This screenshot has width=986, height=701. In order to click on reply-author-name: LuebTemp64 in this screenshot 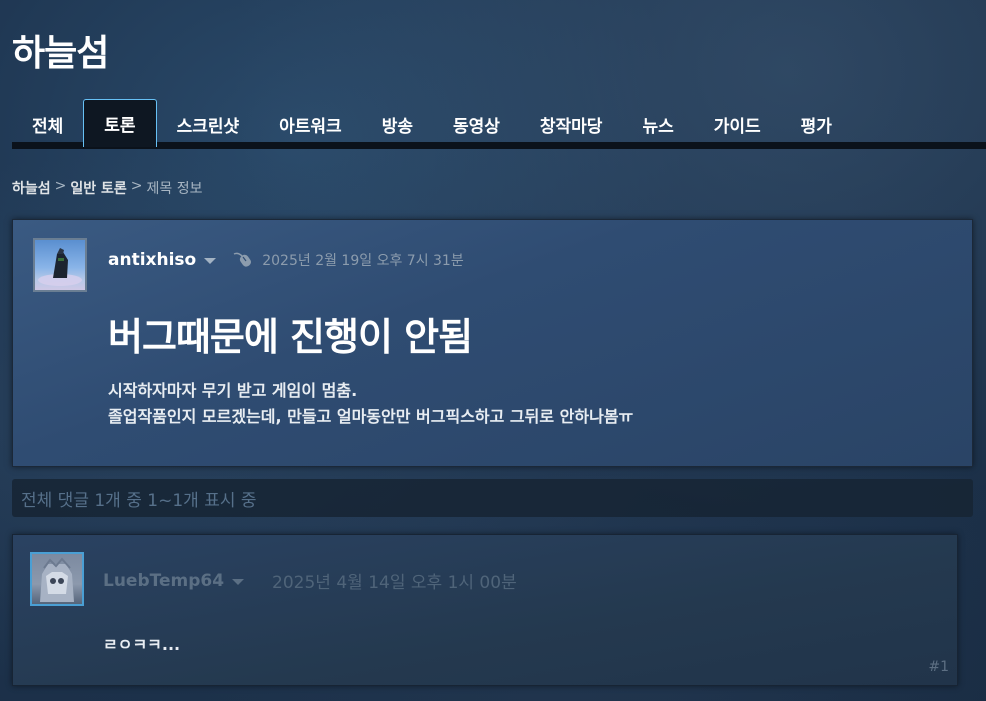, I will do `click(163, 581)`.